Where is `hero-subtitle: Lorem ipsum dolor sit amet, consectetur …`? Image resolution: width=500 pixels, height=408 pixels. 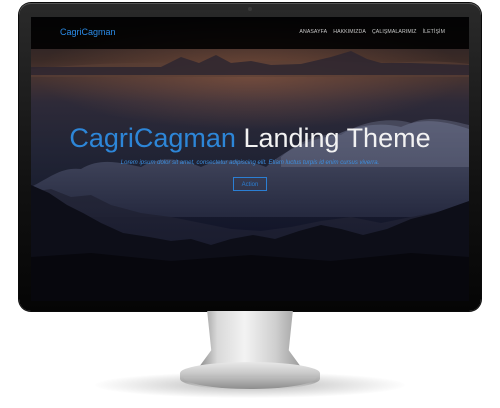
hero-subtitle: Lorem ipsum dolor sit amet, consectetur … is located at coordinates (250, 163).